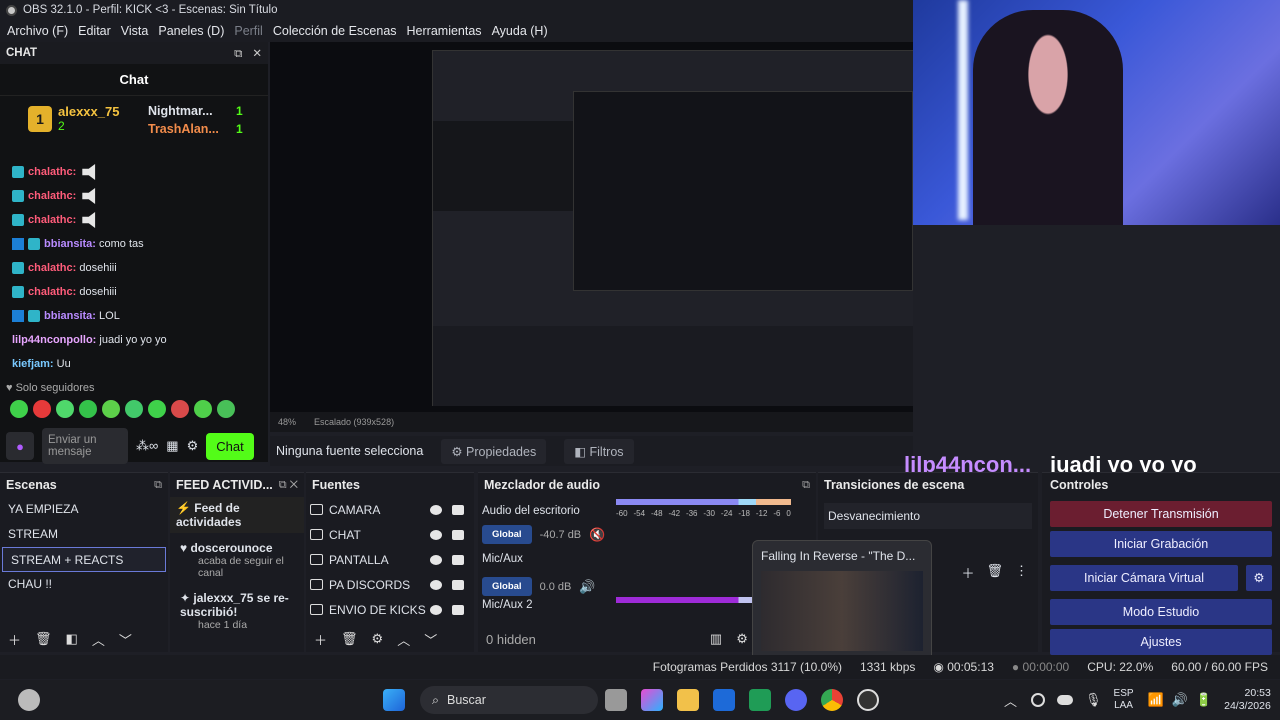 This screenshot has height=720, width=1280. I want to click on tray-sync-icon, so click(1038, 700).